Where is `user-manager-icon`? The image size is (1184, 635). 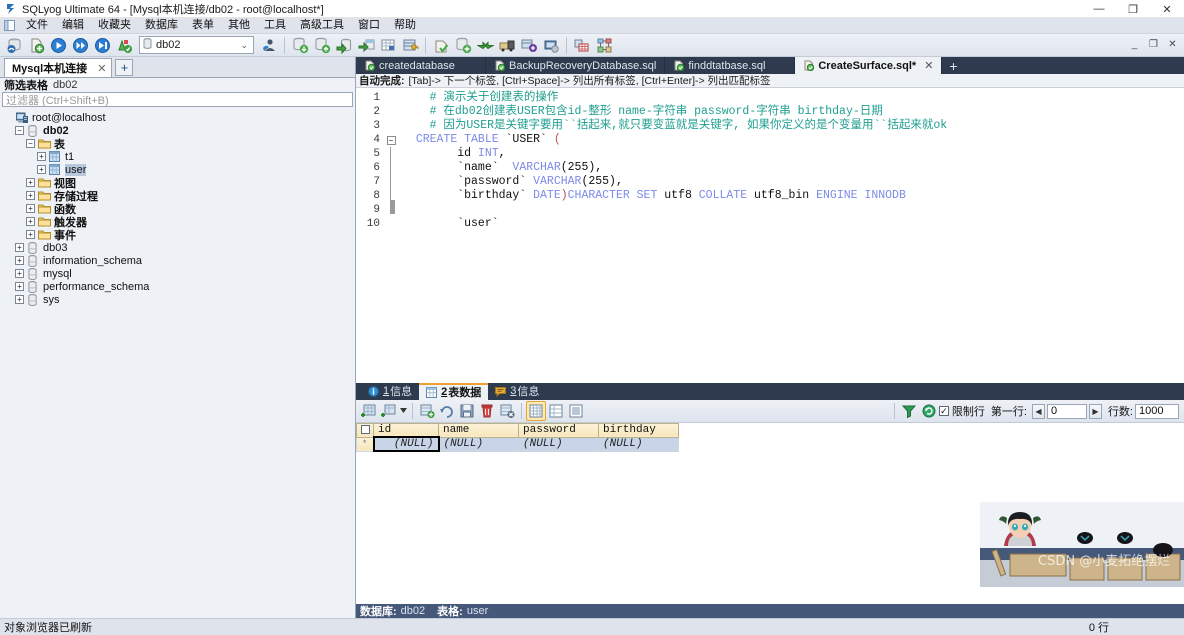
user-manager-icon is located at coordinates (269, 45).